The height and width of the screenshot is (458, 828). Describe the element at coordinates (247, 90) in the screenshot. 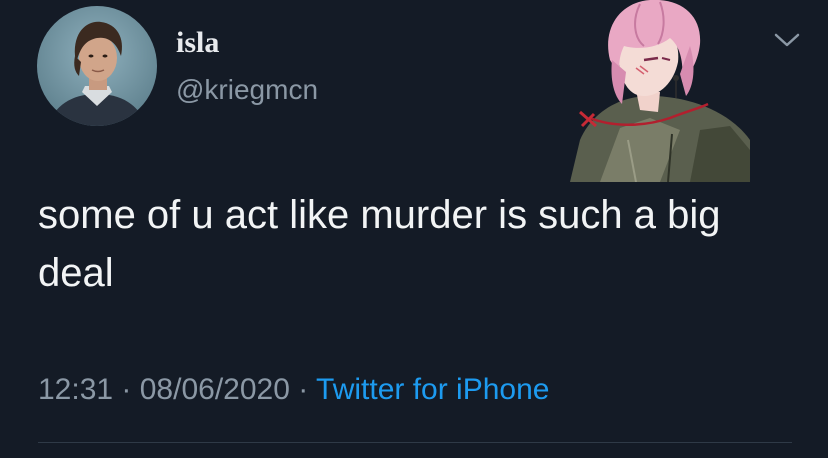

I see `user-handle: @kriegmcn` at that location.